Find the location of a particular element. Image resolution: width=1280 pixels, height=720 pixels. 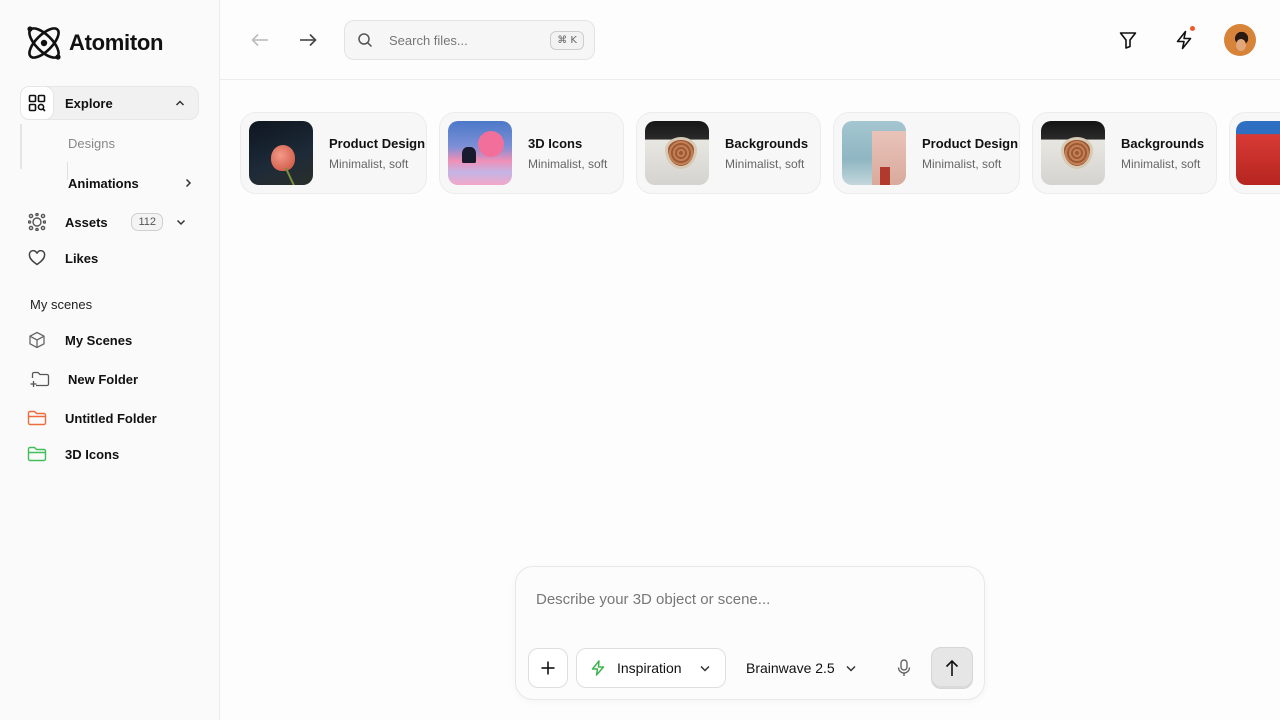

atom-logo-icon is located at coordinates (44, 43).